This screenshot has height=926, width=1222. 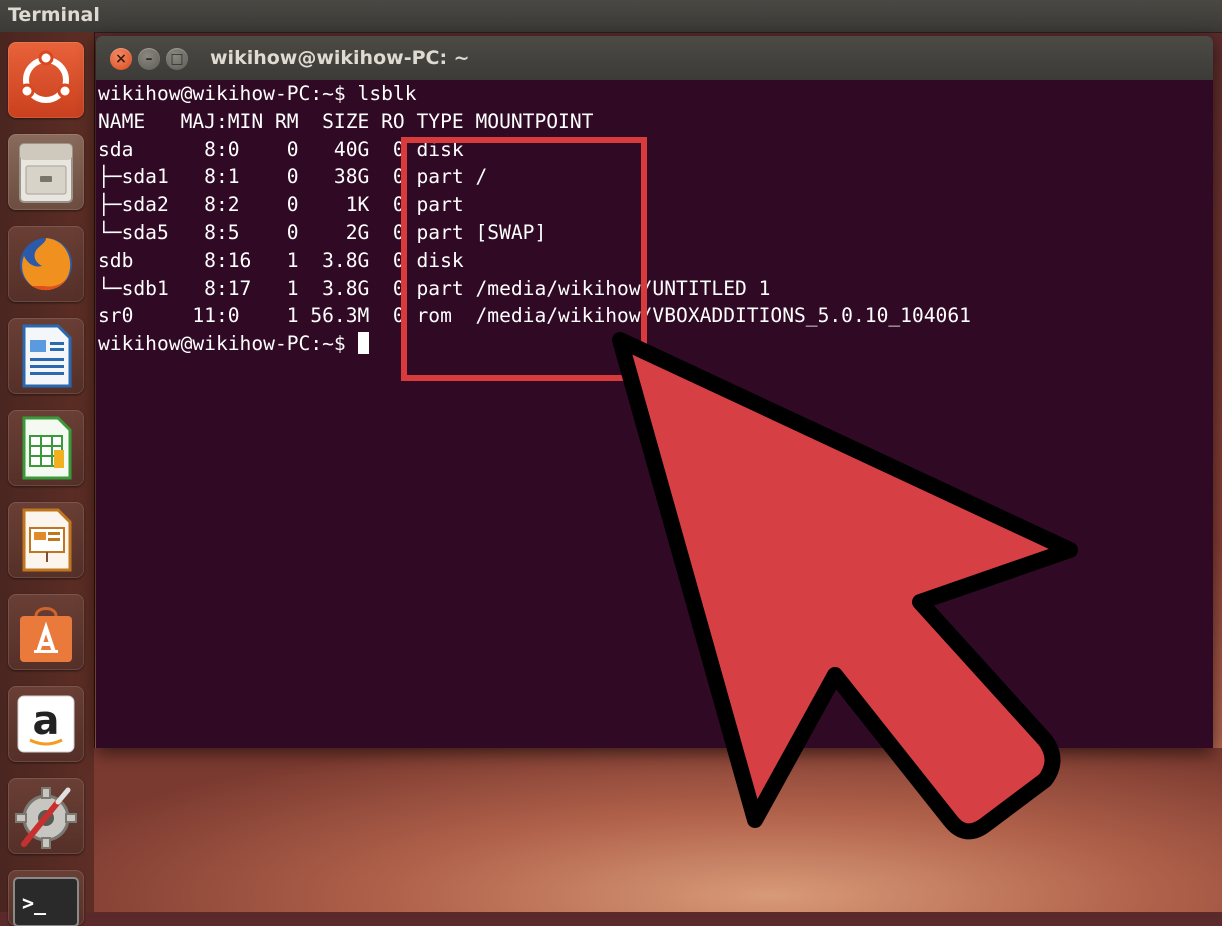 What do you see at coordinates (228, 344) in the screenshot?
I see `terminal-prompt: wikihow@wikihow-PC:~$` at bounding box center [228, 344].